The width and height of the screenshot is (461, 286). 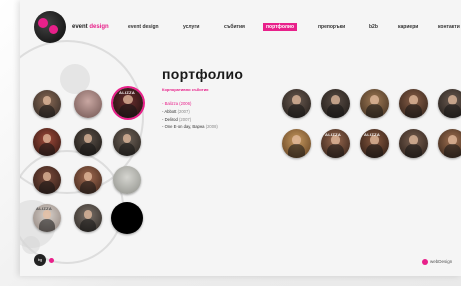 I want to click on language-button: bg, so click(x=40, y=260).